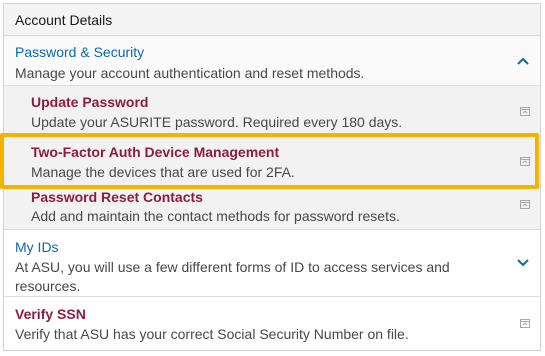 The width and height of the screenshot is (545, 356). I want to click on item-title-reset-contacts: Password Reset Contacts, so click(265, 197).